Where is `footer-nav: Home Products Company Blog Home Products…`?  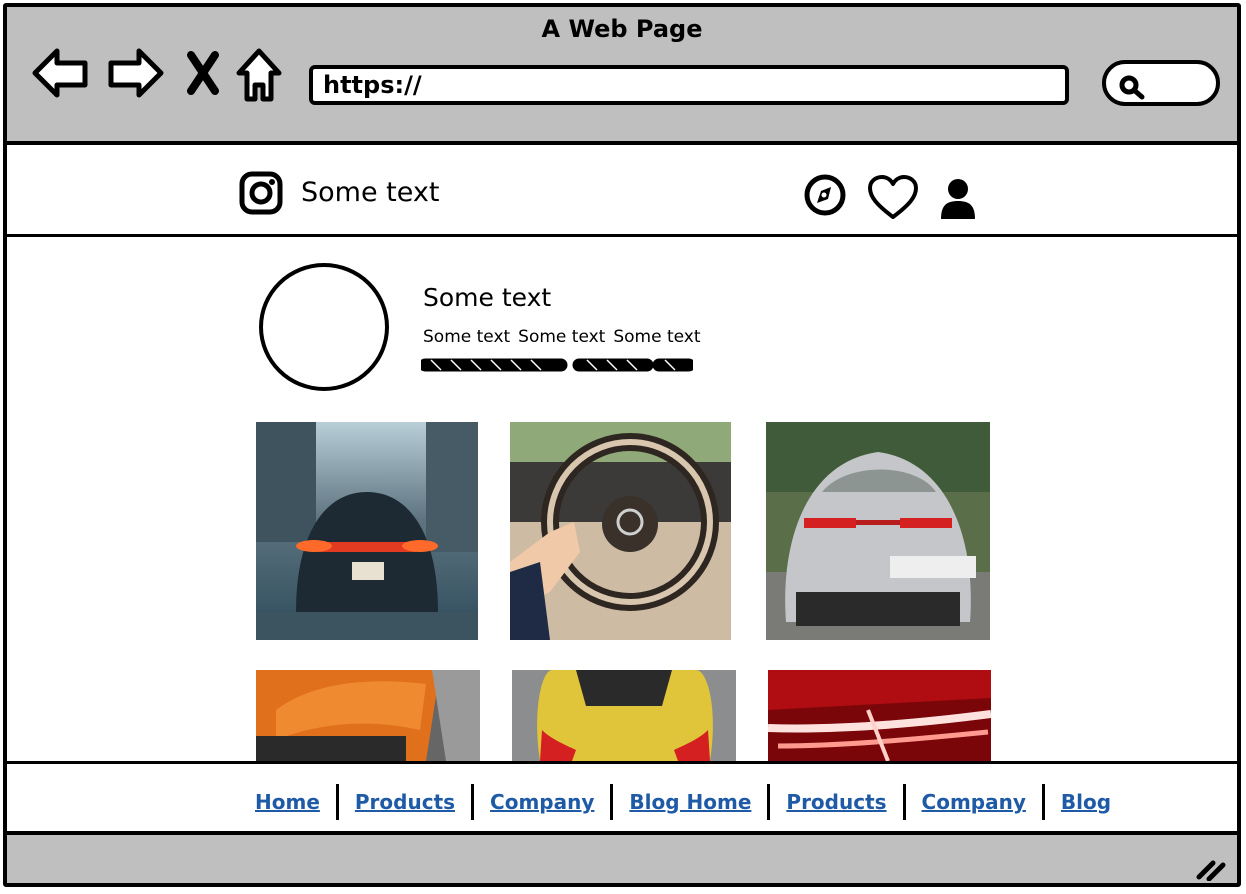
footer-nav: Home Products Company Blog Home Products… is located at coordinates (622, 798).